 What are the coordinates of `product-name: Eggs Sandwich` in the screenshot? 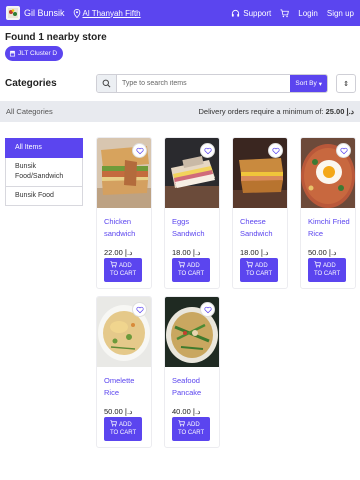 It's located at (195, 228).